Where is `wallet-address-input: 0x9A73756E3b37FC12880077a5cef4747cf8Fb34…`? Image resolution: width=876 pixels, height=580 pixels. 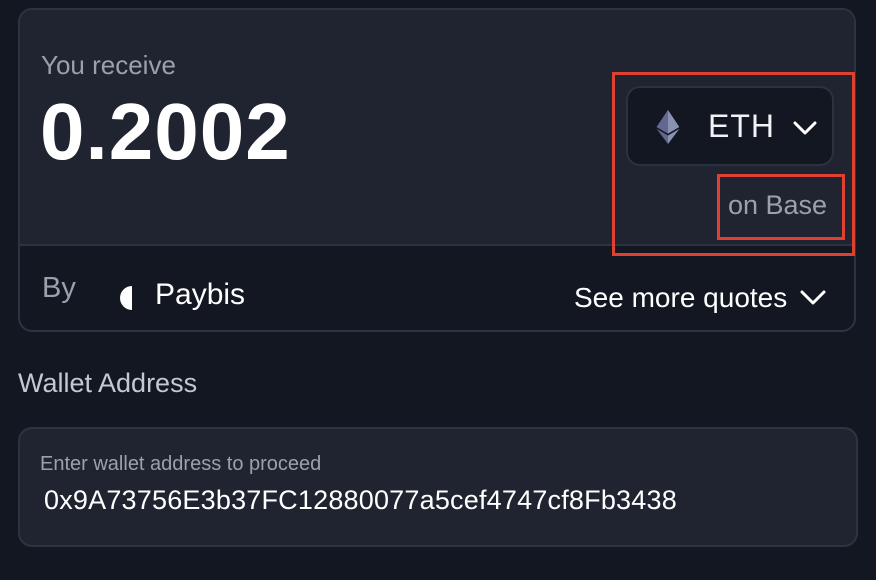
wallet-address-input: 0x9A73756E3b37FC12880077a5cef4747cf8Fb34… is located at coordinates (360, 500).